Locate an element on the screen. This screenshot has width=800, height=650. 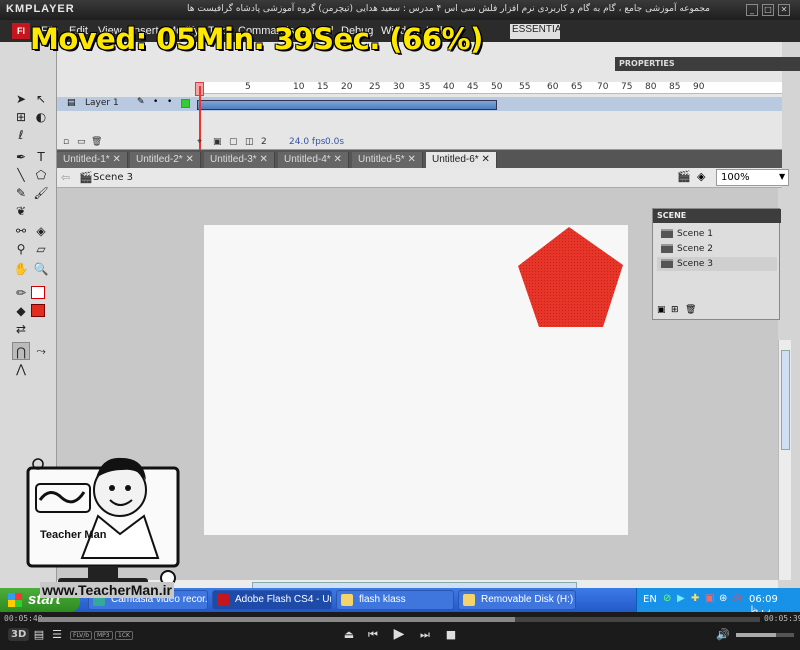
polygon-tool-icon: ⬠ is located at coordinates (41, 175).